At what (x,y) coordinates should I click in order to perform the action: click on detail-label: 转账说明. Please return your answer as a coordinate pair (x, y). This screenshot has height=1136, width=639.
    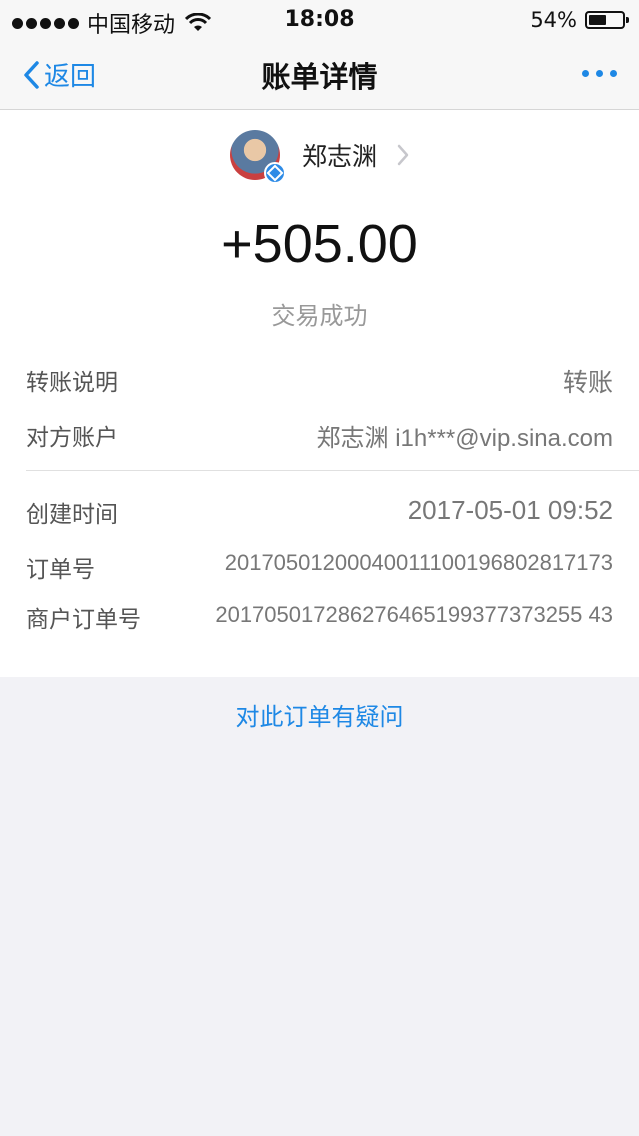
    Looking at the image, I should click on (72, 383).